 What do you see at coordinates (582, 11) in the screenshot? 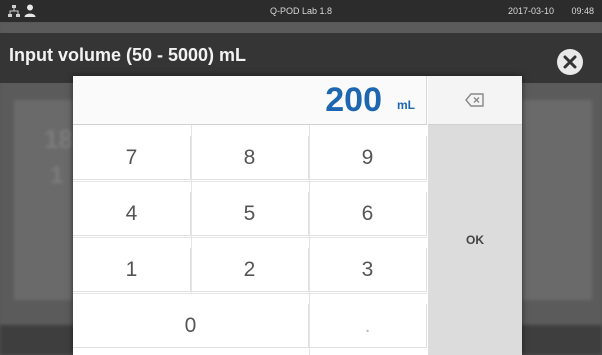
I see `status-time: 09:48` at bounding box center [582, 11].